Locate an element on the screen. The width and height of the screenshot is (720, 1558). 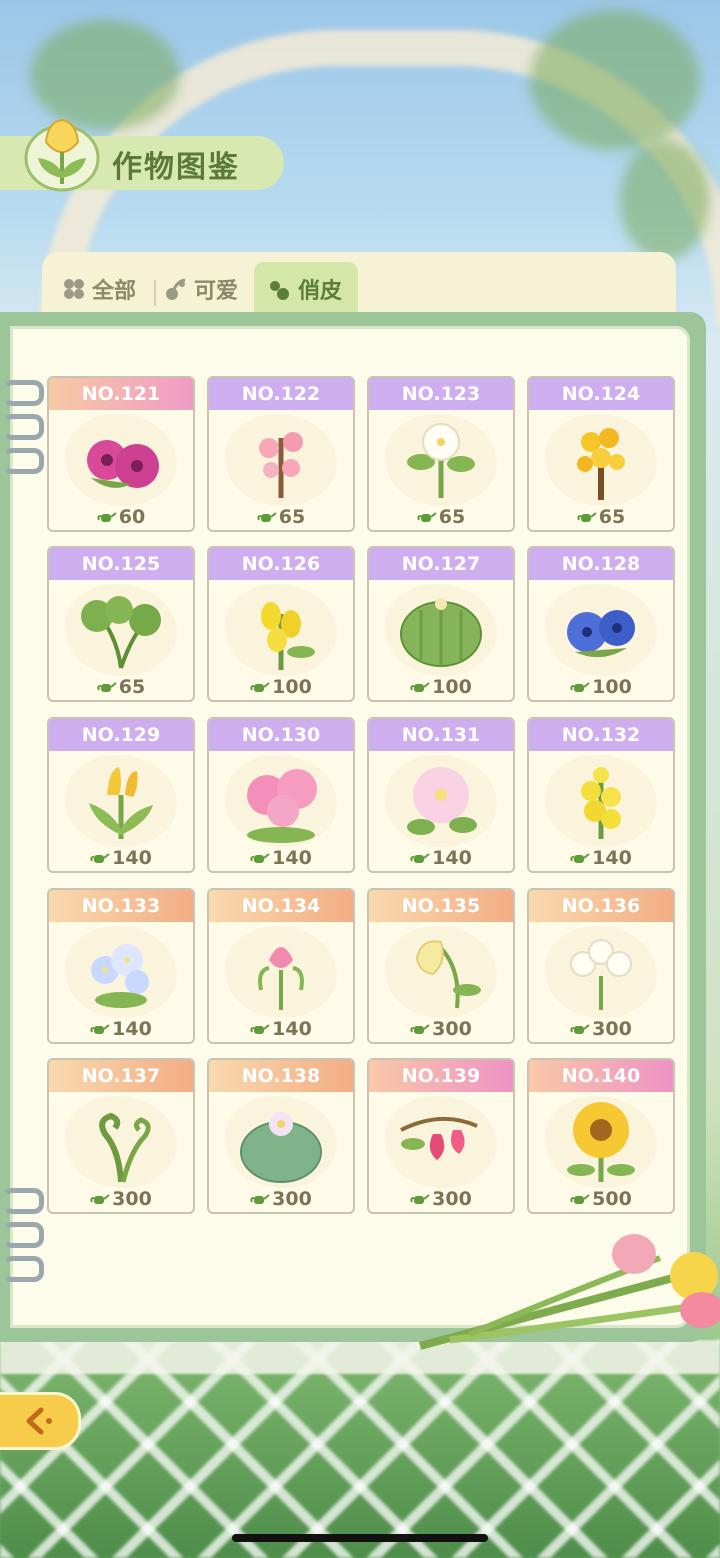
card-price: 60 is located at coordinates (121, 517).